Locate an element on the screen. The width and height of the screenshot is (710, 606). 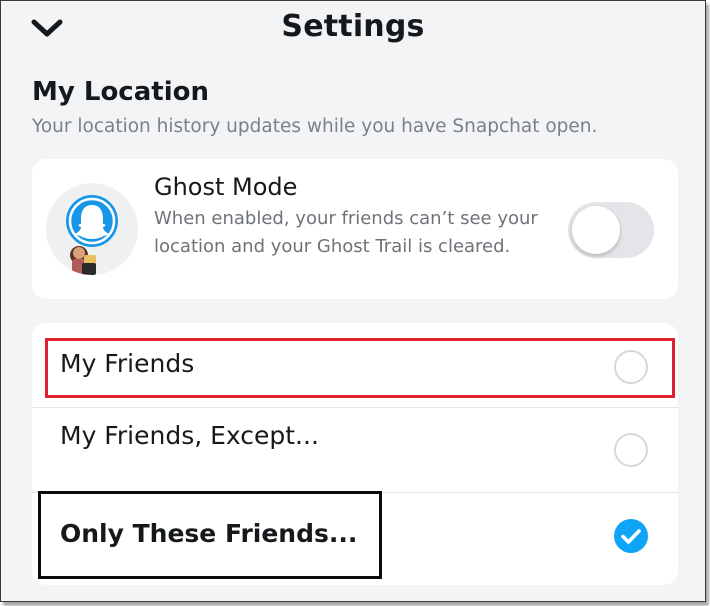
header: Settings is located at coordinates (353, 31).